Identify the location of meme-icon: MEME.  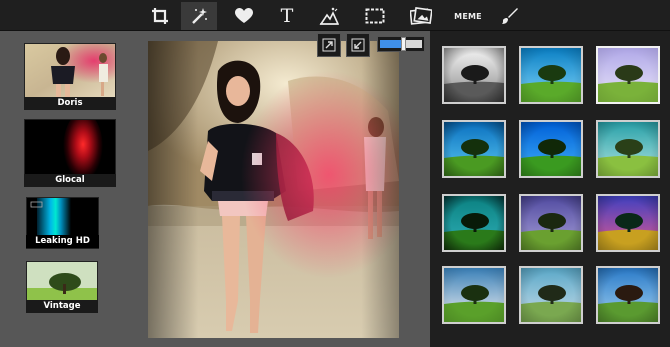
(468, 16).